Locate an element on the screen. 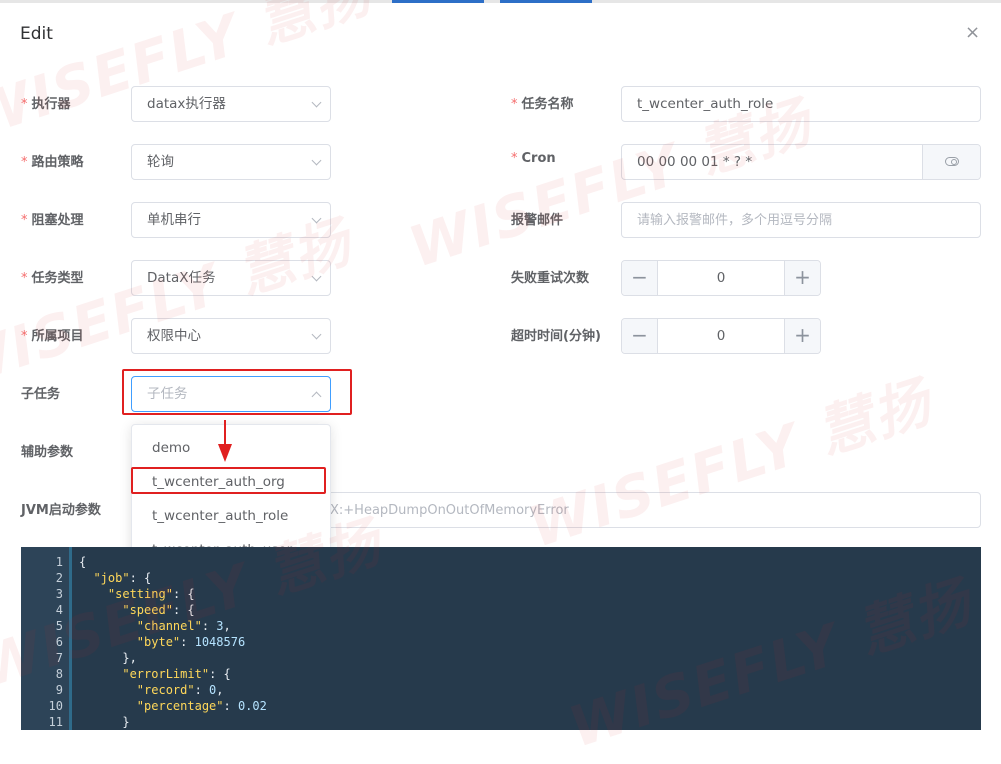 Image resolution: width=1001 pixels, height=764 pixels. dropdown-option-auth-role: t_wcenter_auth_role is located at coordinates (231, 516).